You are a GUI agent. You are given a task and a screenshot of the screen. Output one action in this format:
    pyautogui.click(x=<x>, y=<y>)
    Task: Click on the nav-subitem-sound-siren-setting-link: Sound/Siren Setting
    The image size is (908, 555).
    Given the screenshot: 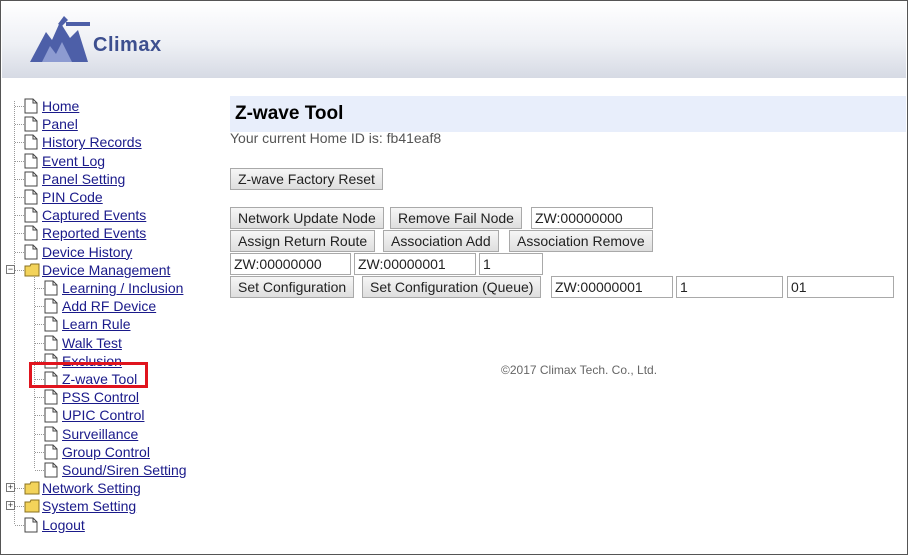 What is the action you would take?
    pyautogui.click(x=124, y=470)
    